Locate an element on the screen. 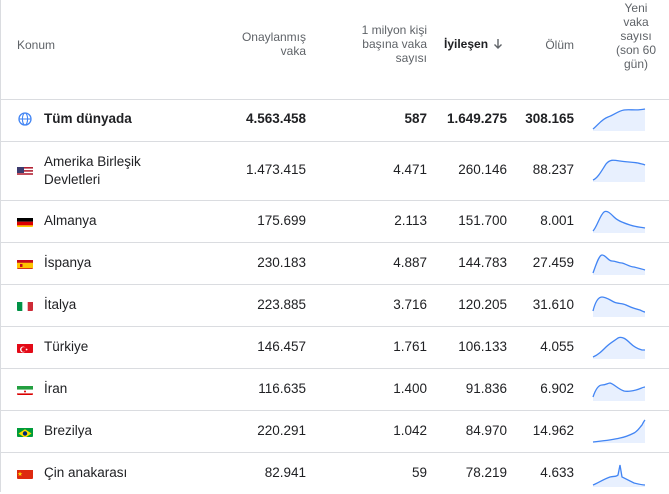 The width and height of the screenshot is (669, 494). row-location-name: Türkiye is located at coordinates (66, 346).